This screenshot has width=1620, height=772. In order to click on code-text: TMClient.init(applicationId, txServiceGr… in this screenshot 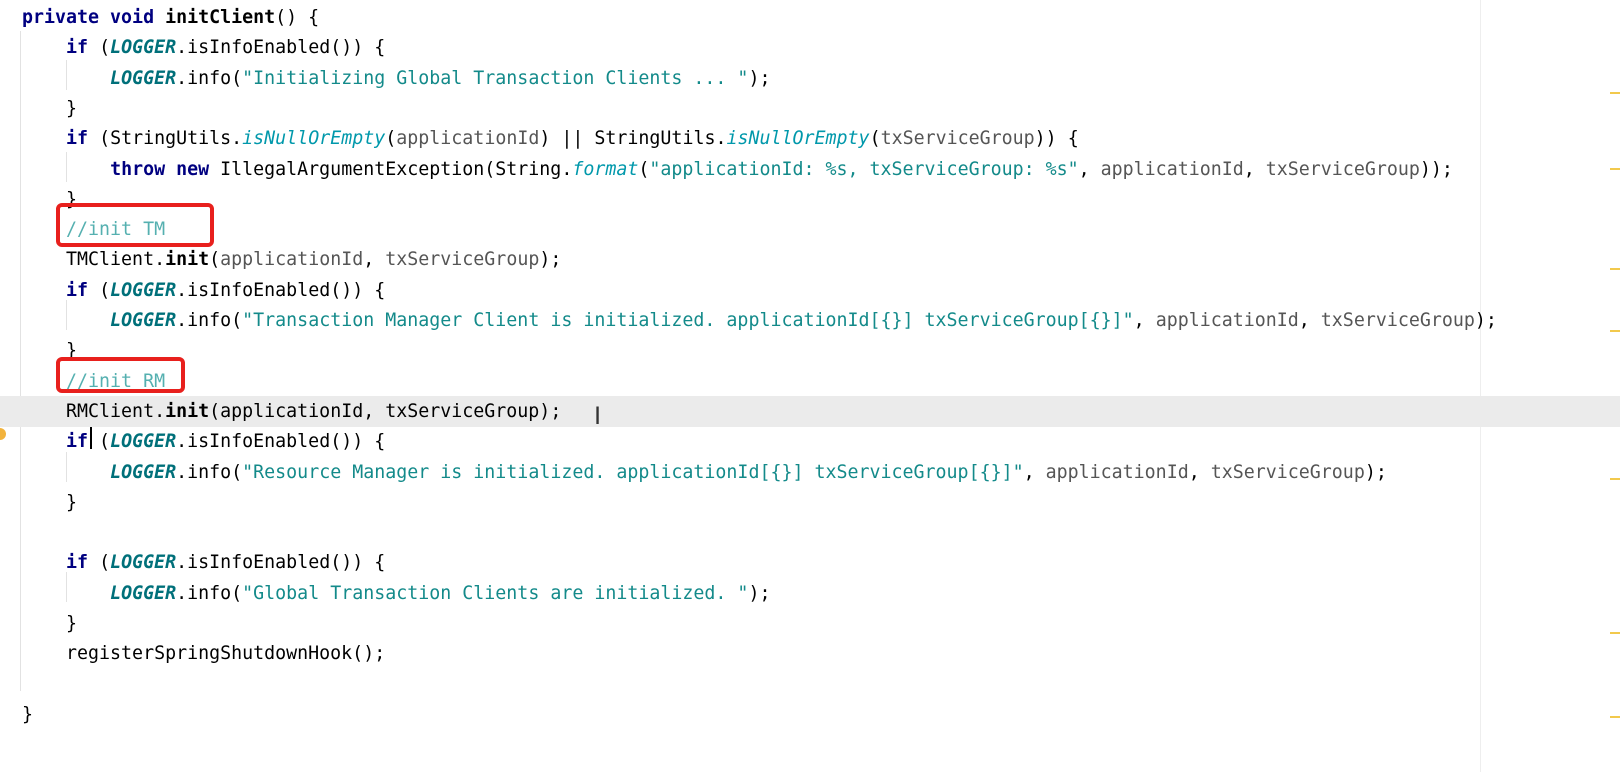, I will do `click(291, 259)`.